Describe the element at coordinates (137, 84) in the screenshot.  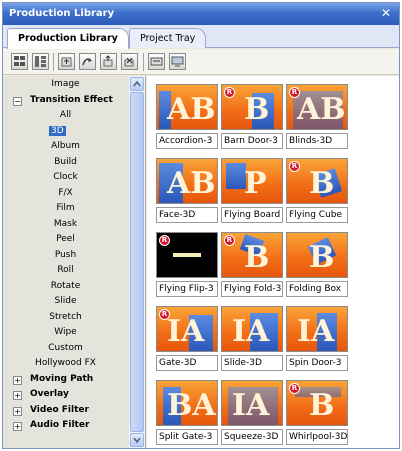
I see `scroll-up-arrow-icon` at that location.